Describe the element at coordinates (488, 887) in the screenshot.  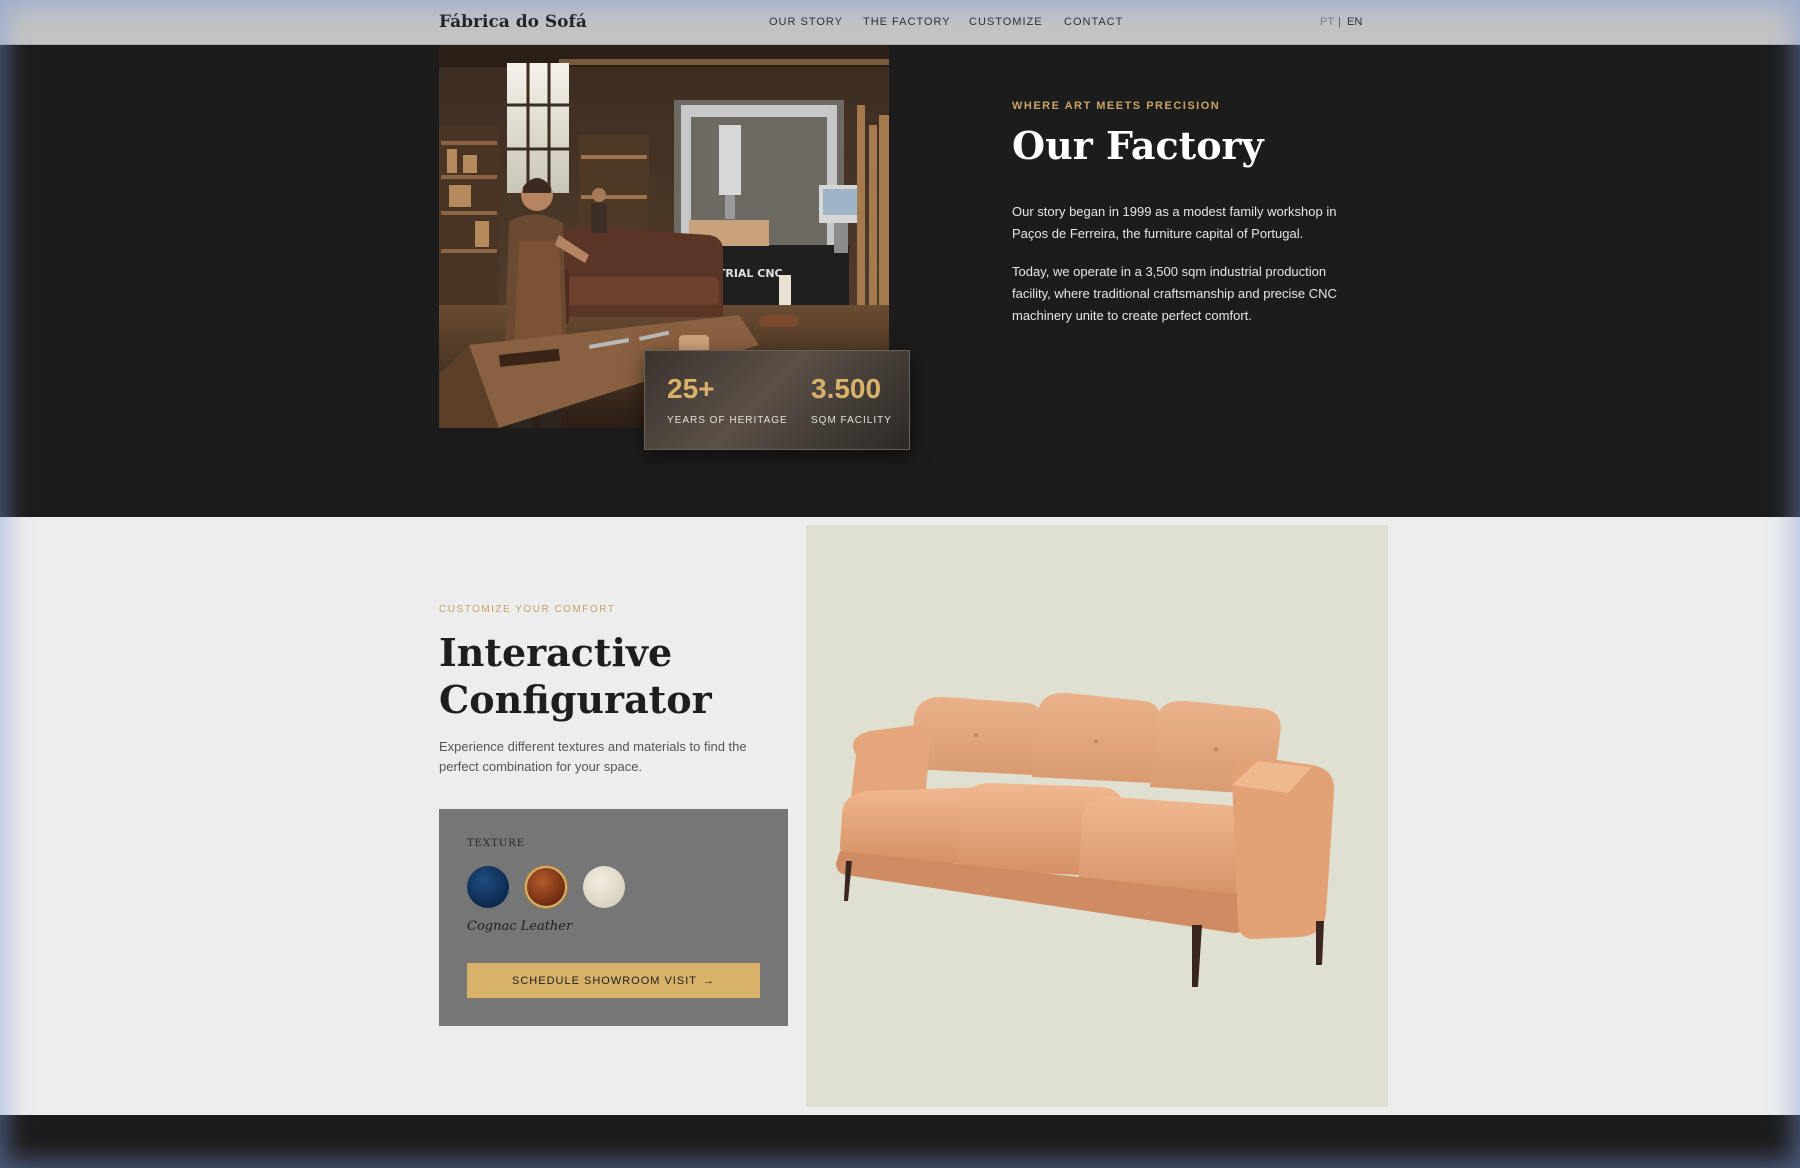
I see `swatch-navy` at that location.